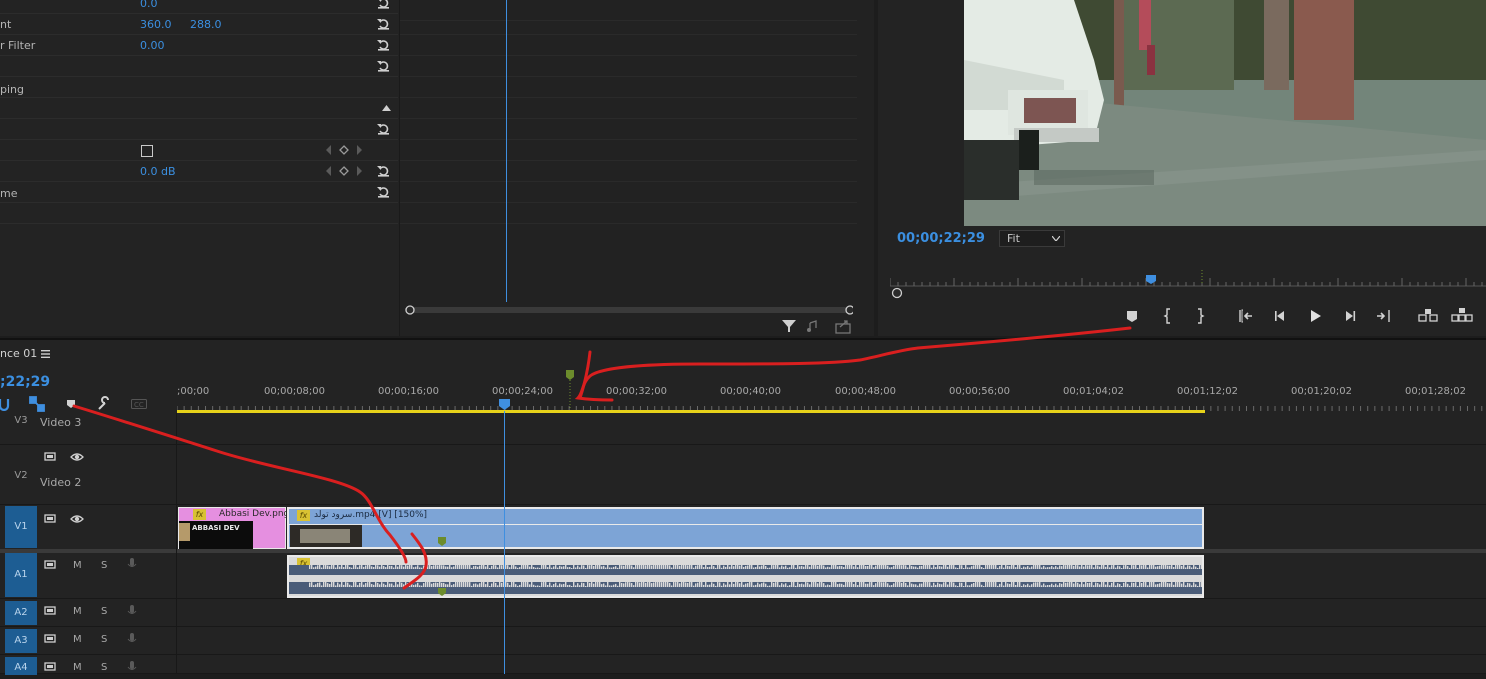  What do you see at coordinates (1300, 317) in the screenshot?
I see `program-transport-controls` at bounding box center [1300, 317].